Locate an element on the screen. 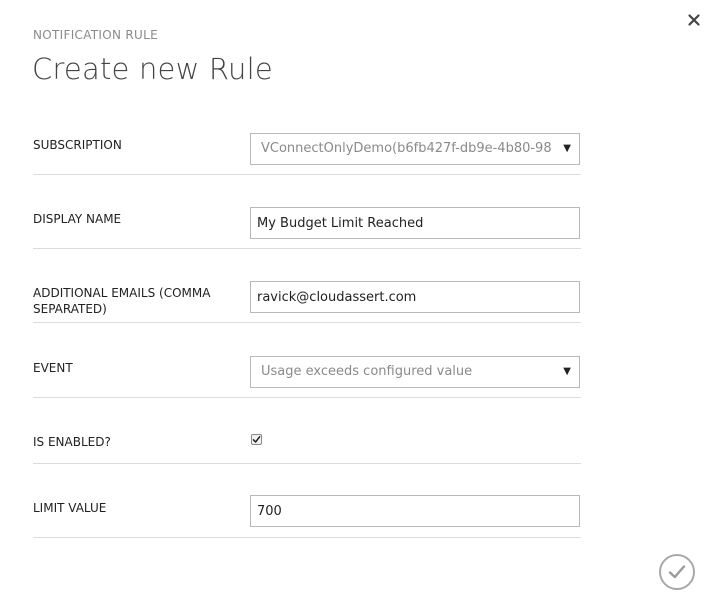 Image resolution: width=713 pixels, height=612 pixels. additional-emails-field-wrap is located at coordinates (415, 297).